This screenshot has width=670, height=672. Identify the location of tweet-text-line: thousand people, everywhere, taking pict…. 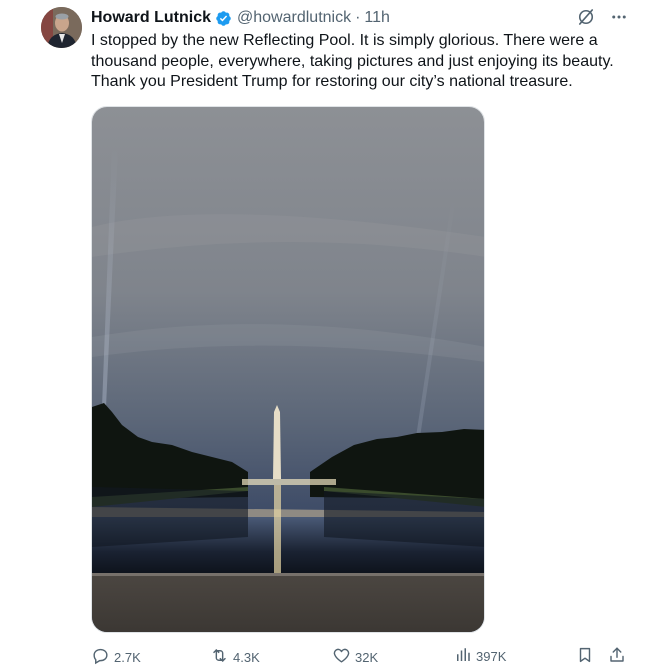
(352, 61).